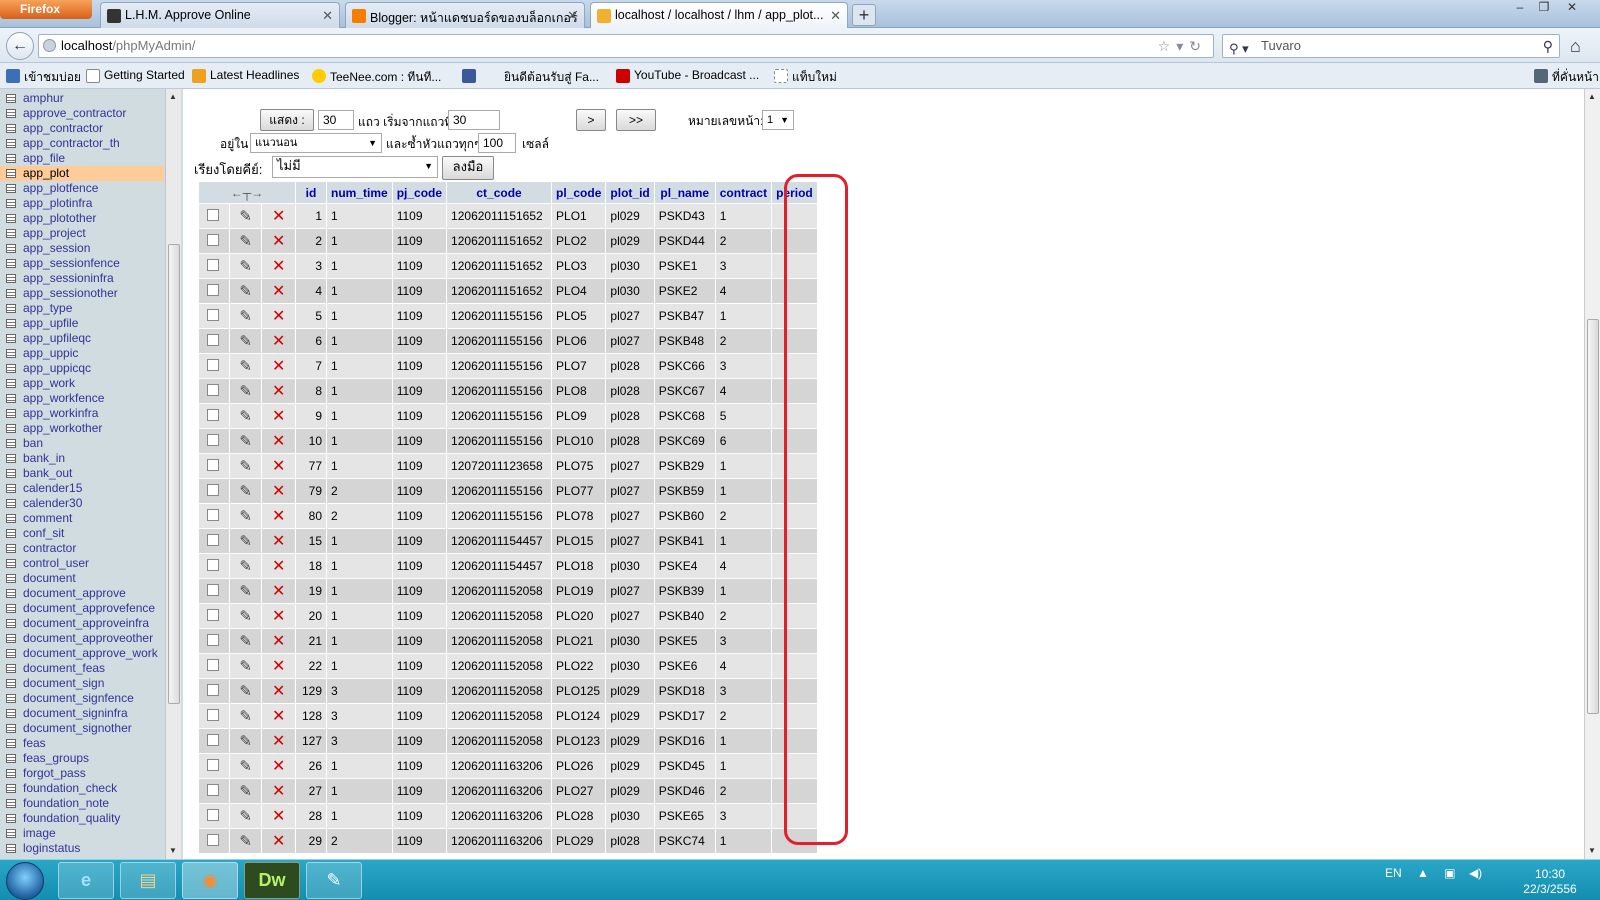 The image size is (1600, 900). Describe the element at coordinates (82, 368) in the screenshot. I see `sidebar-item-app-uppicqc: app_uppicqc` at that location.